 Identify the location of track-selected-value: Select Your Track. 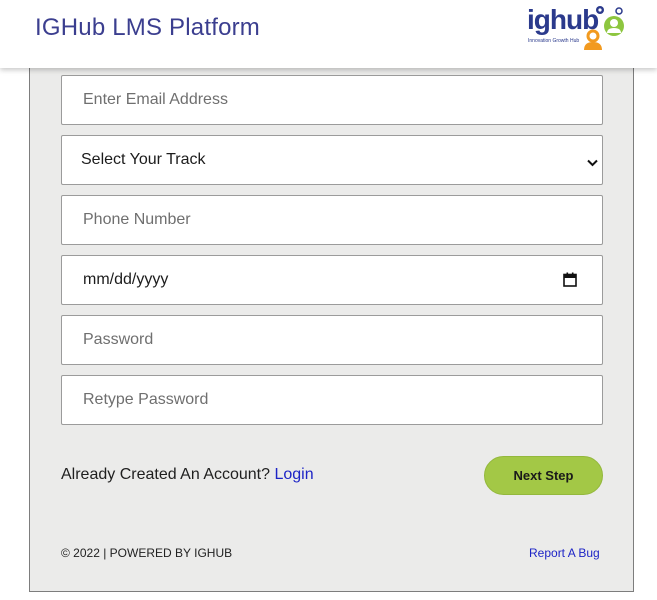
(143, 159).